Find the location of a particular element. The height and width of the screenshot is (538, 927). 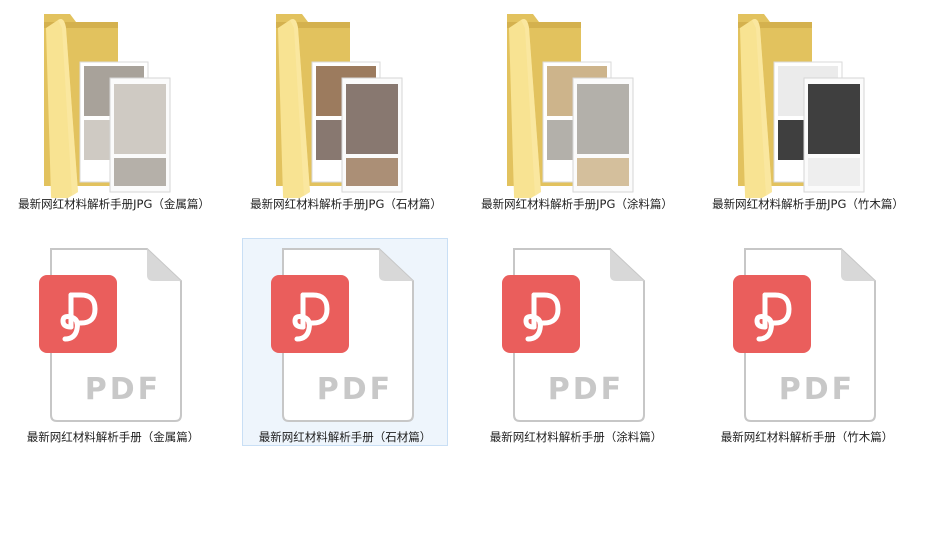

pdf-file-item: PDF 最新网红材料解析手册（石材篇） is located at coordinates (345, 342).